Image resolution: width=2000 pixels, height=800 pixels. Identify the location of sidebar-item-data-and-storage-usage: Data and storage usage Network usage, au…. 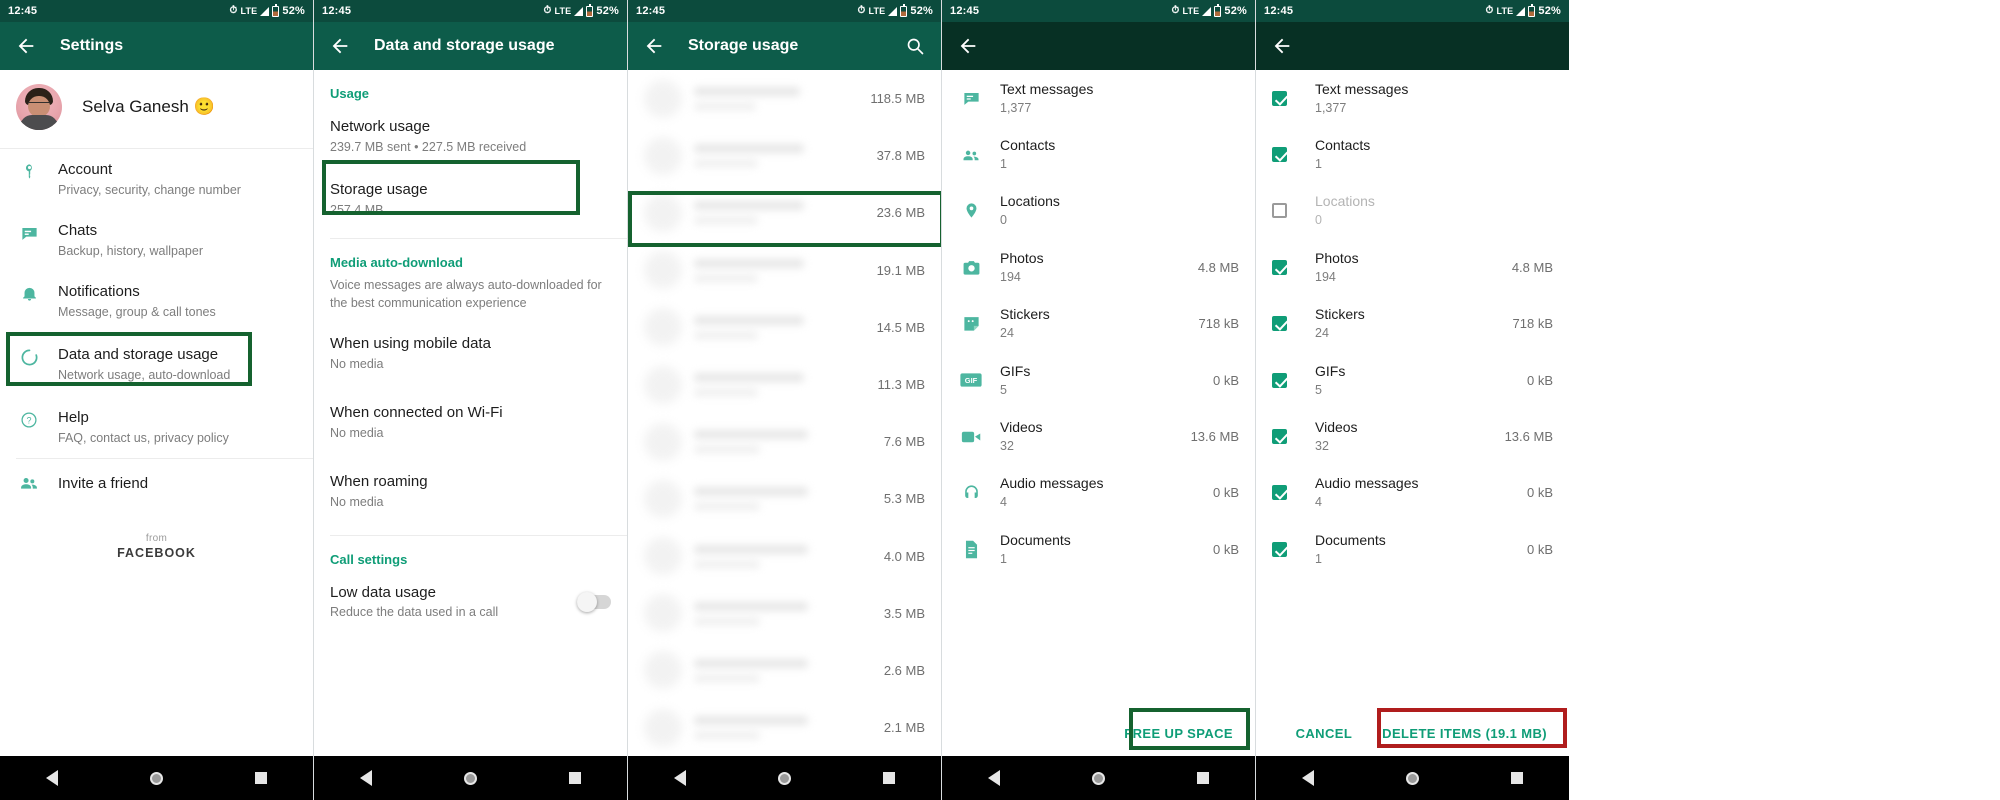
(156, 364).